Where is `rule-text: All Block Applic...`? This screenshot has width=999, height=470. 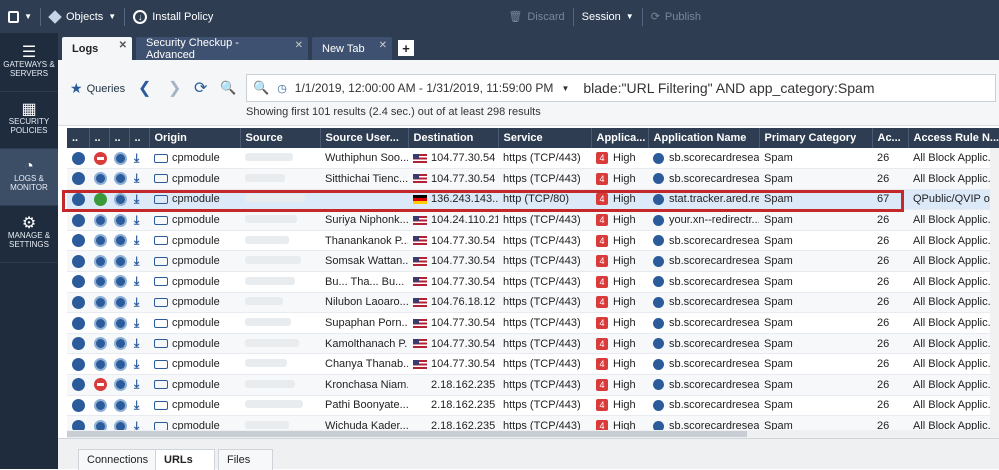 rule-text: All Block Applic... is located at coordinates (955, 158).